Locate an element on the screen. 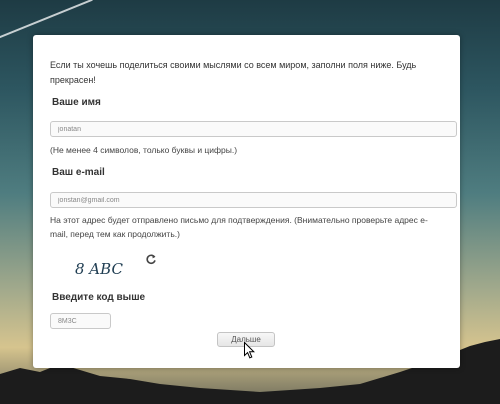 Image resolution: width=500 pixels, height=404 pixels. name-input is located at coordinates (253, 129).